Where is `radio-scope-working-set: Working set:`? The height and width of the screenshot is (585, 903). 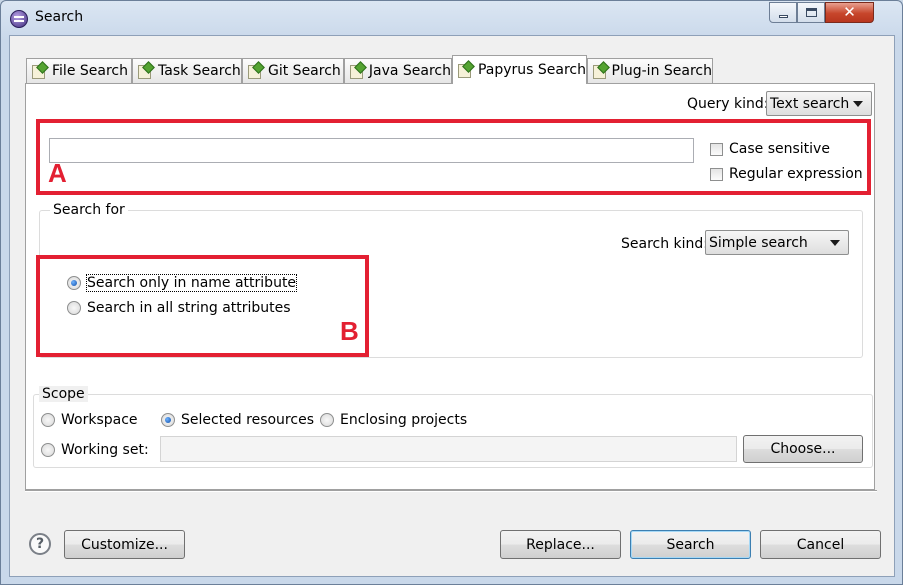
radio-scope-working-set: Working set: is located at coordinates (95, 450).